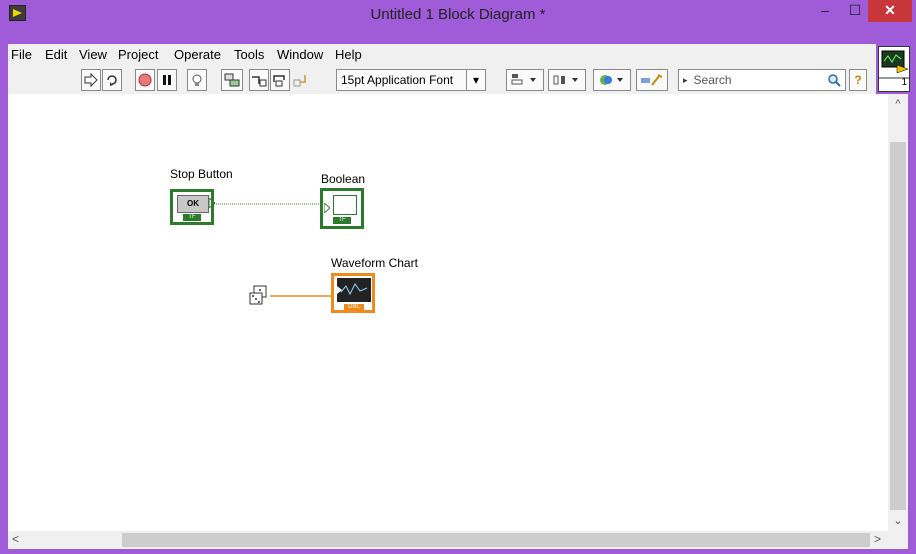 The height and width of the screenshot is (554, 916). What do you see at coordinates (898, 540) in the screenshot?
I see `resize-grip` at bounding box center [898, 540].